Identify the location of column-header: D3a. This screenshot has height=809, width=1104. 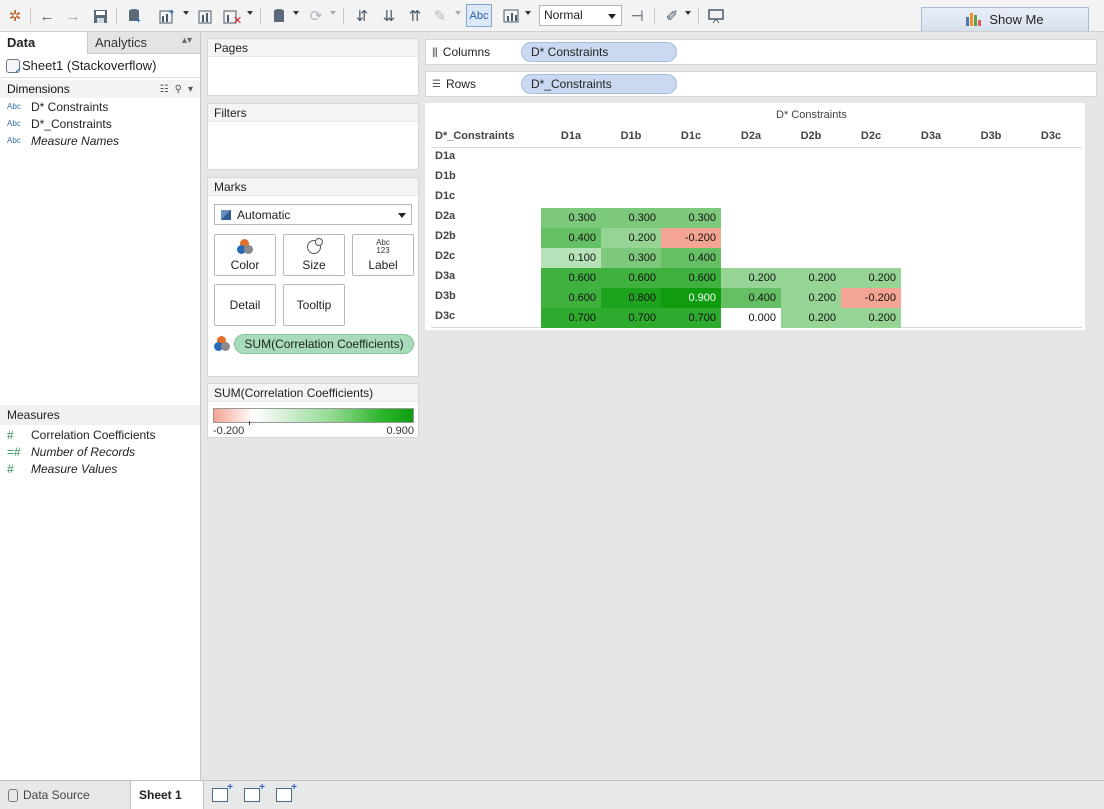
(931, 136).